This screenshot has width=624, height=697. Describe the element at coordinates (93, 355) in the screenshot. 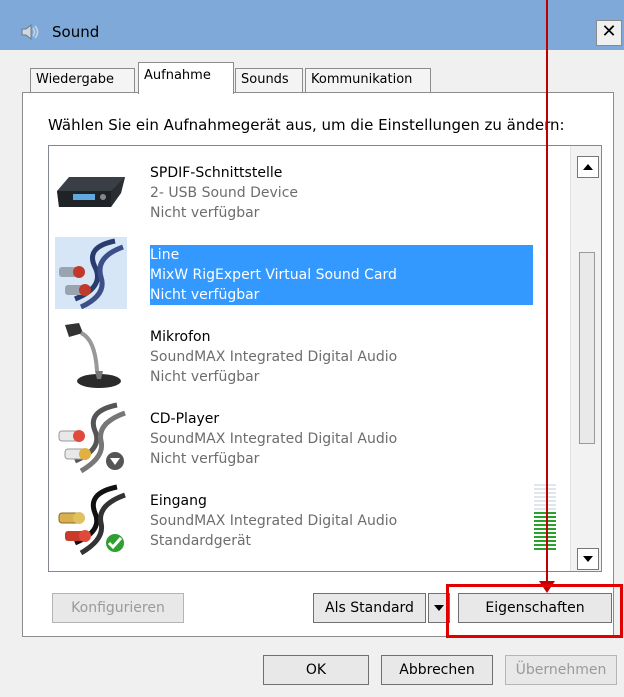

I see `microphone-icon` at that location.